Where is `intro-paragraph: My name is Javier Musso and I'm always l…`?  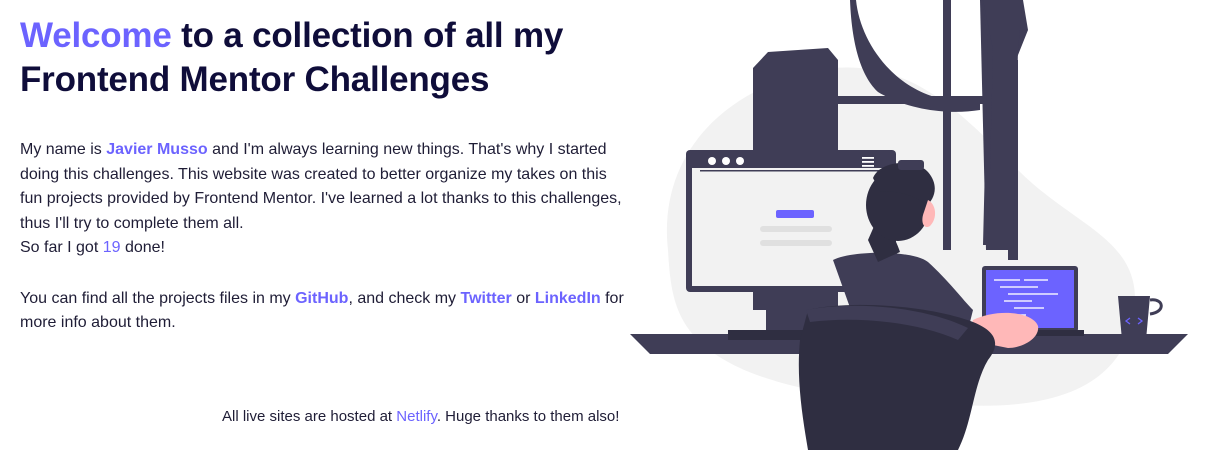
intro-paragraph: My name is Javier Musso and I'm always l… is located at coordinates (325, 199).